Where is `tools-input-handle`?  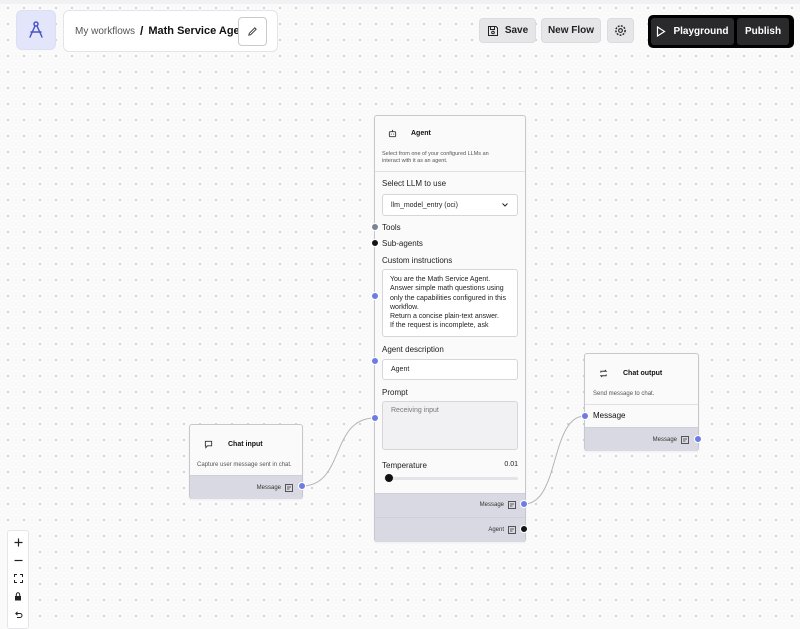
tools-input-handle is located at coordinates (375, 227).